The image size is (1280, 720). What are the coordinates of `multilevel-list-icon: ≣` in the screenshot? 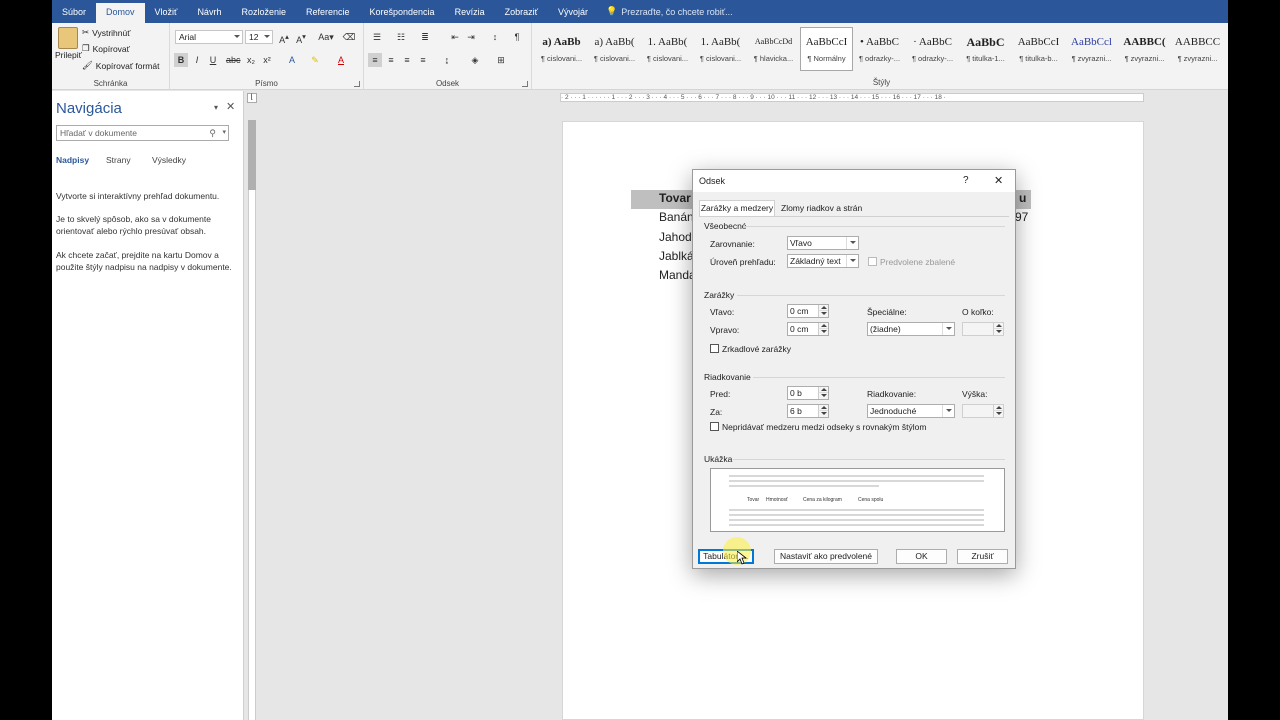 It's located at (425, 37).